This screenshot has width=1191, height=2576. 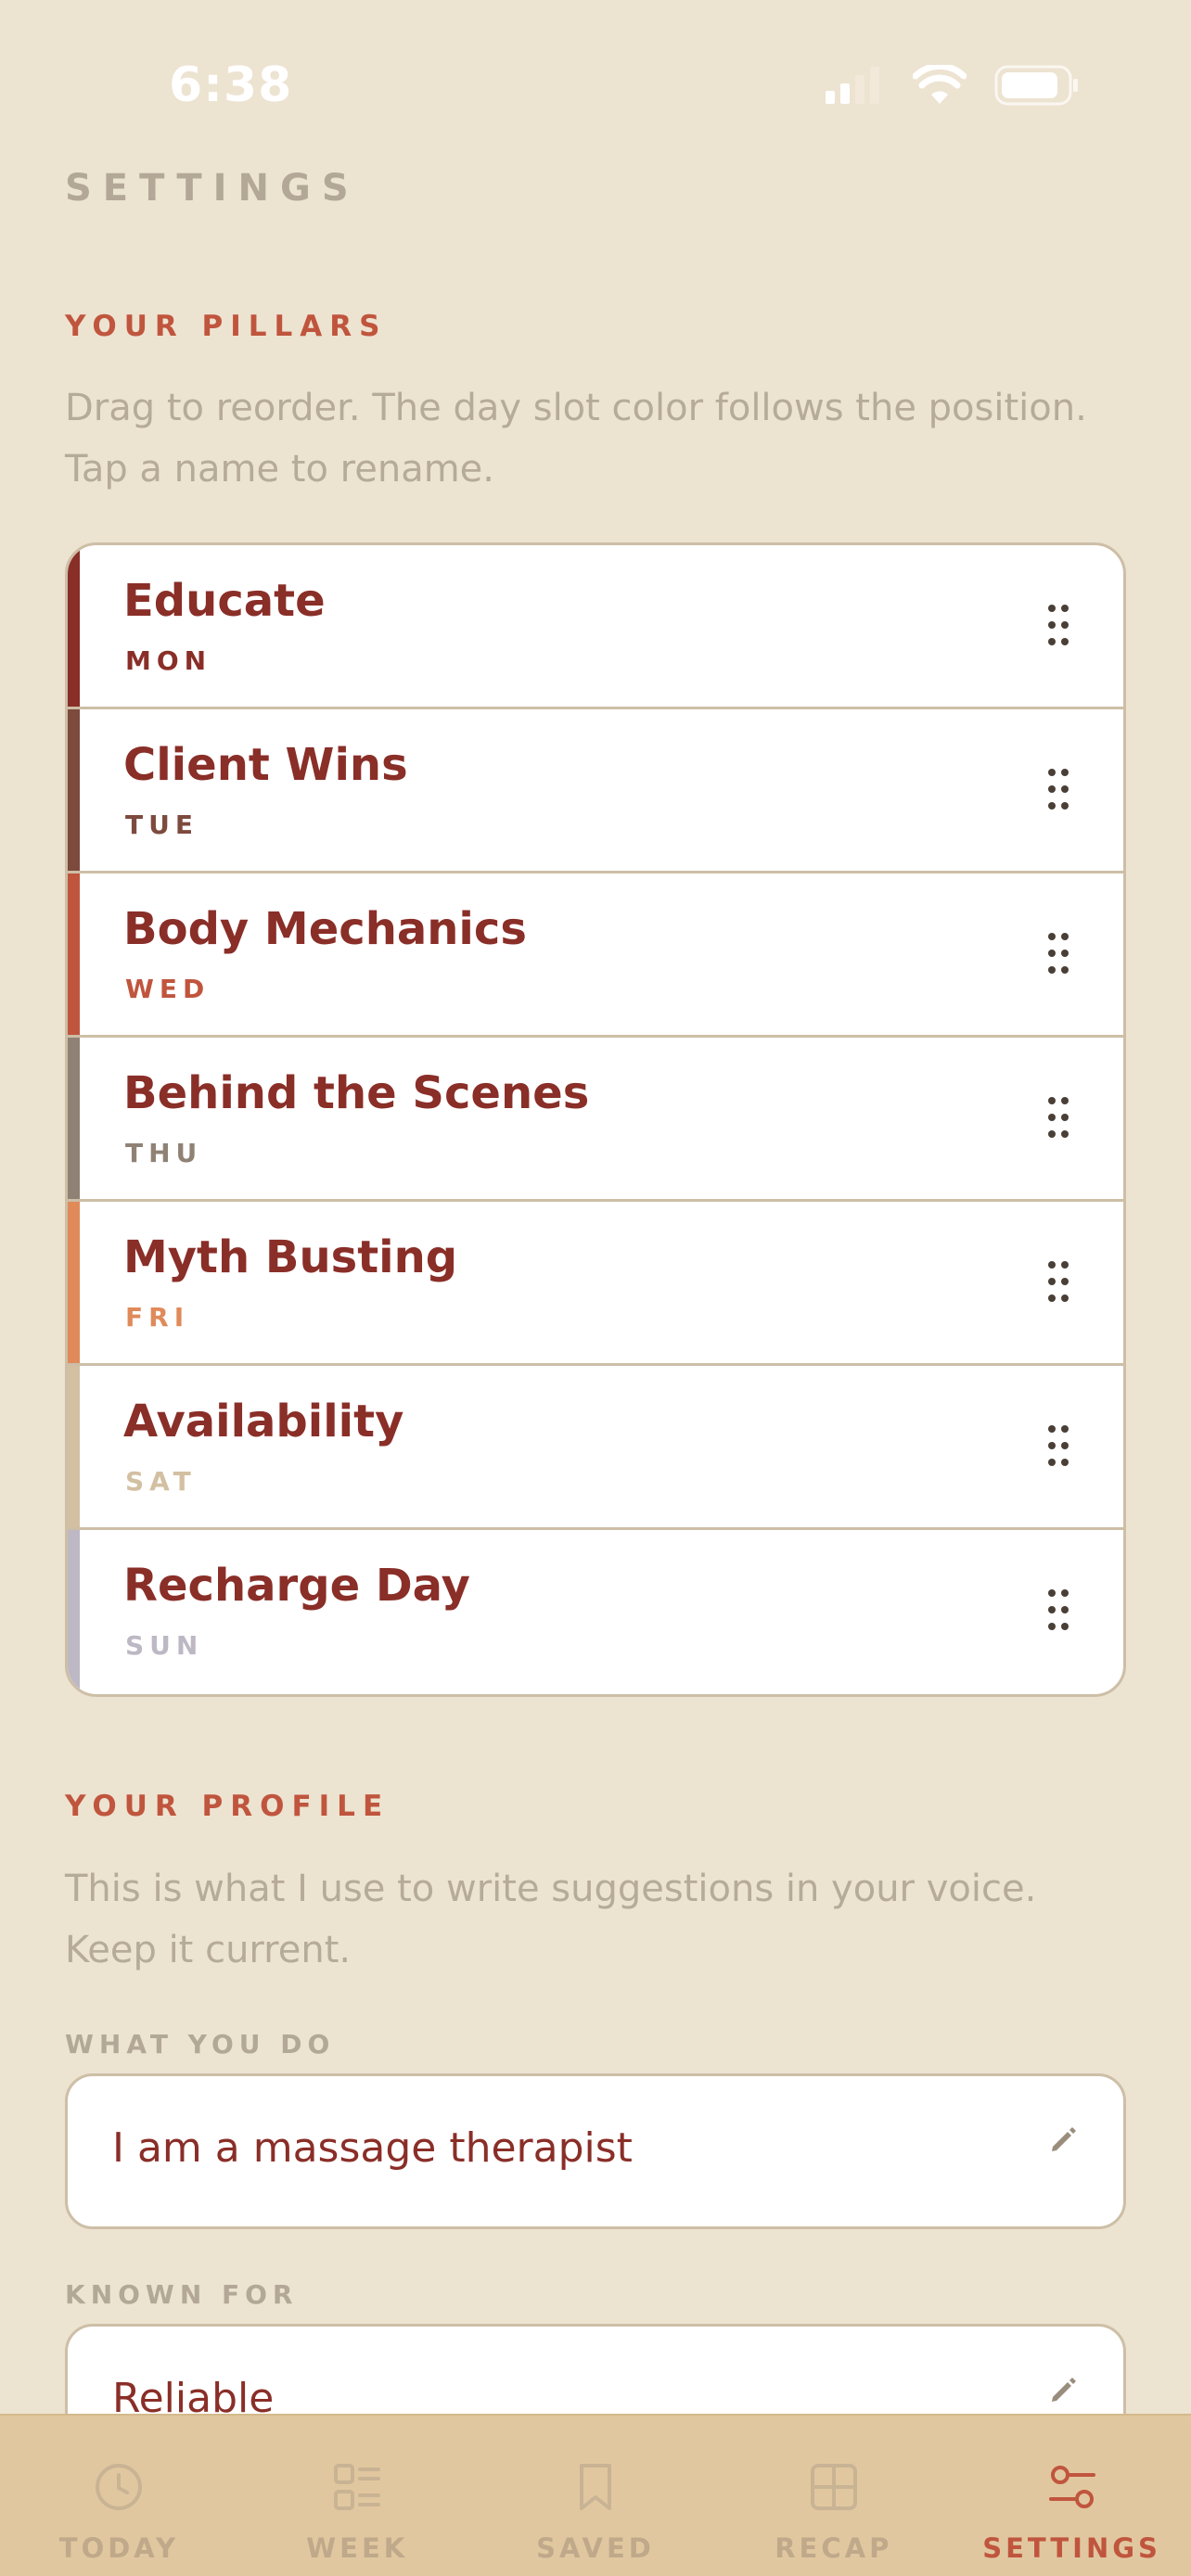 I want to click on tab-label: SETTINGS, so click(x=1071, y=2548).